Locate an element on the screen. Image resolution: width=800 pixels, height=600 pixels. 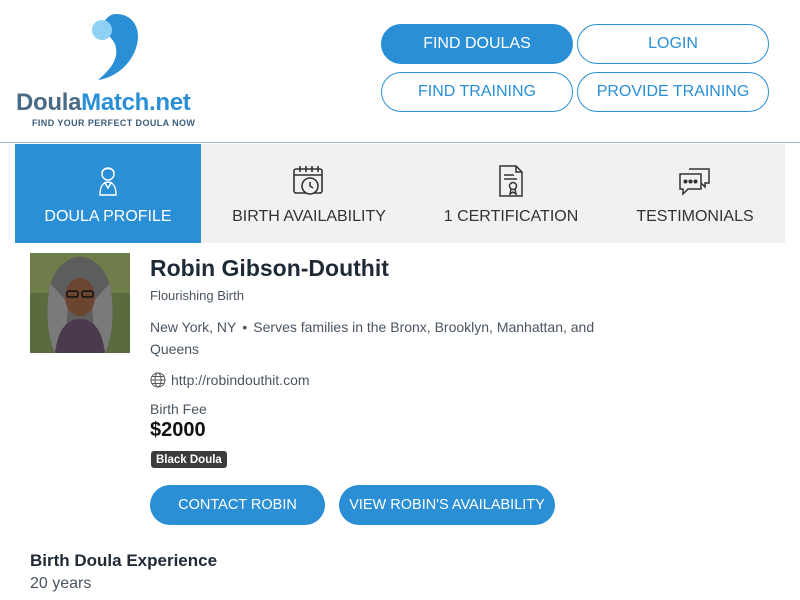
tab-testimonials: TESTIMONIALS is located at coordinates (695, 193).